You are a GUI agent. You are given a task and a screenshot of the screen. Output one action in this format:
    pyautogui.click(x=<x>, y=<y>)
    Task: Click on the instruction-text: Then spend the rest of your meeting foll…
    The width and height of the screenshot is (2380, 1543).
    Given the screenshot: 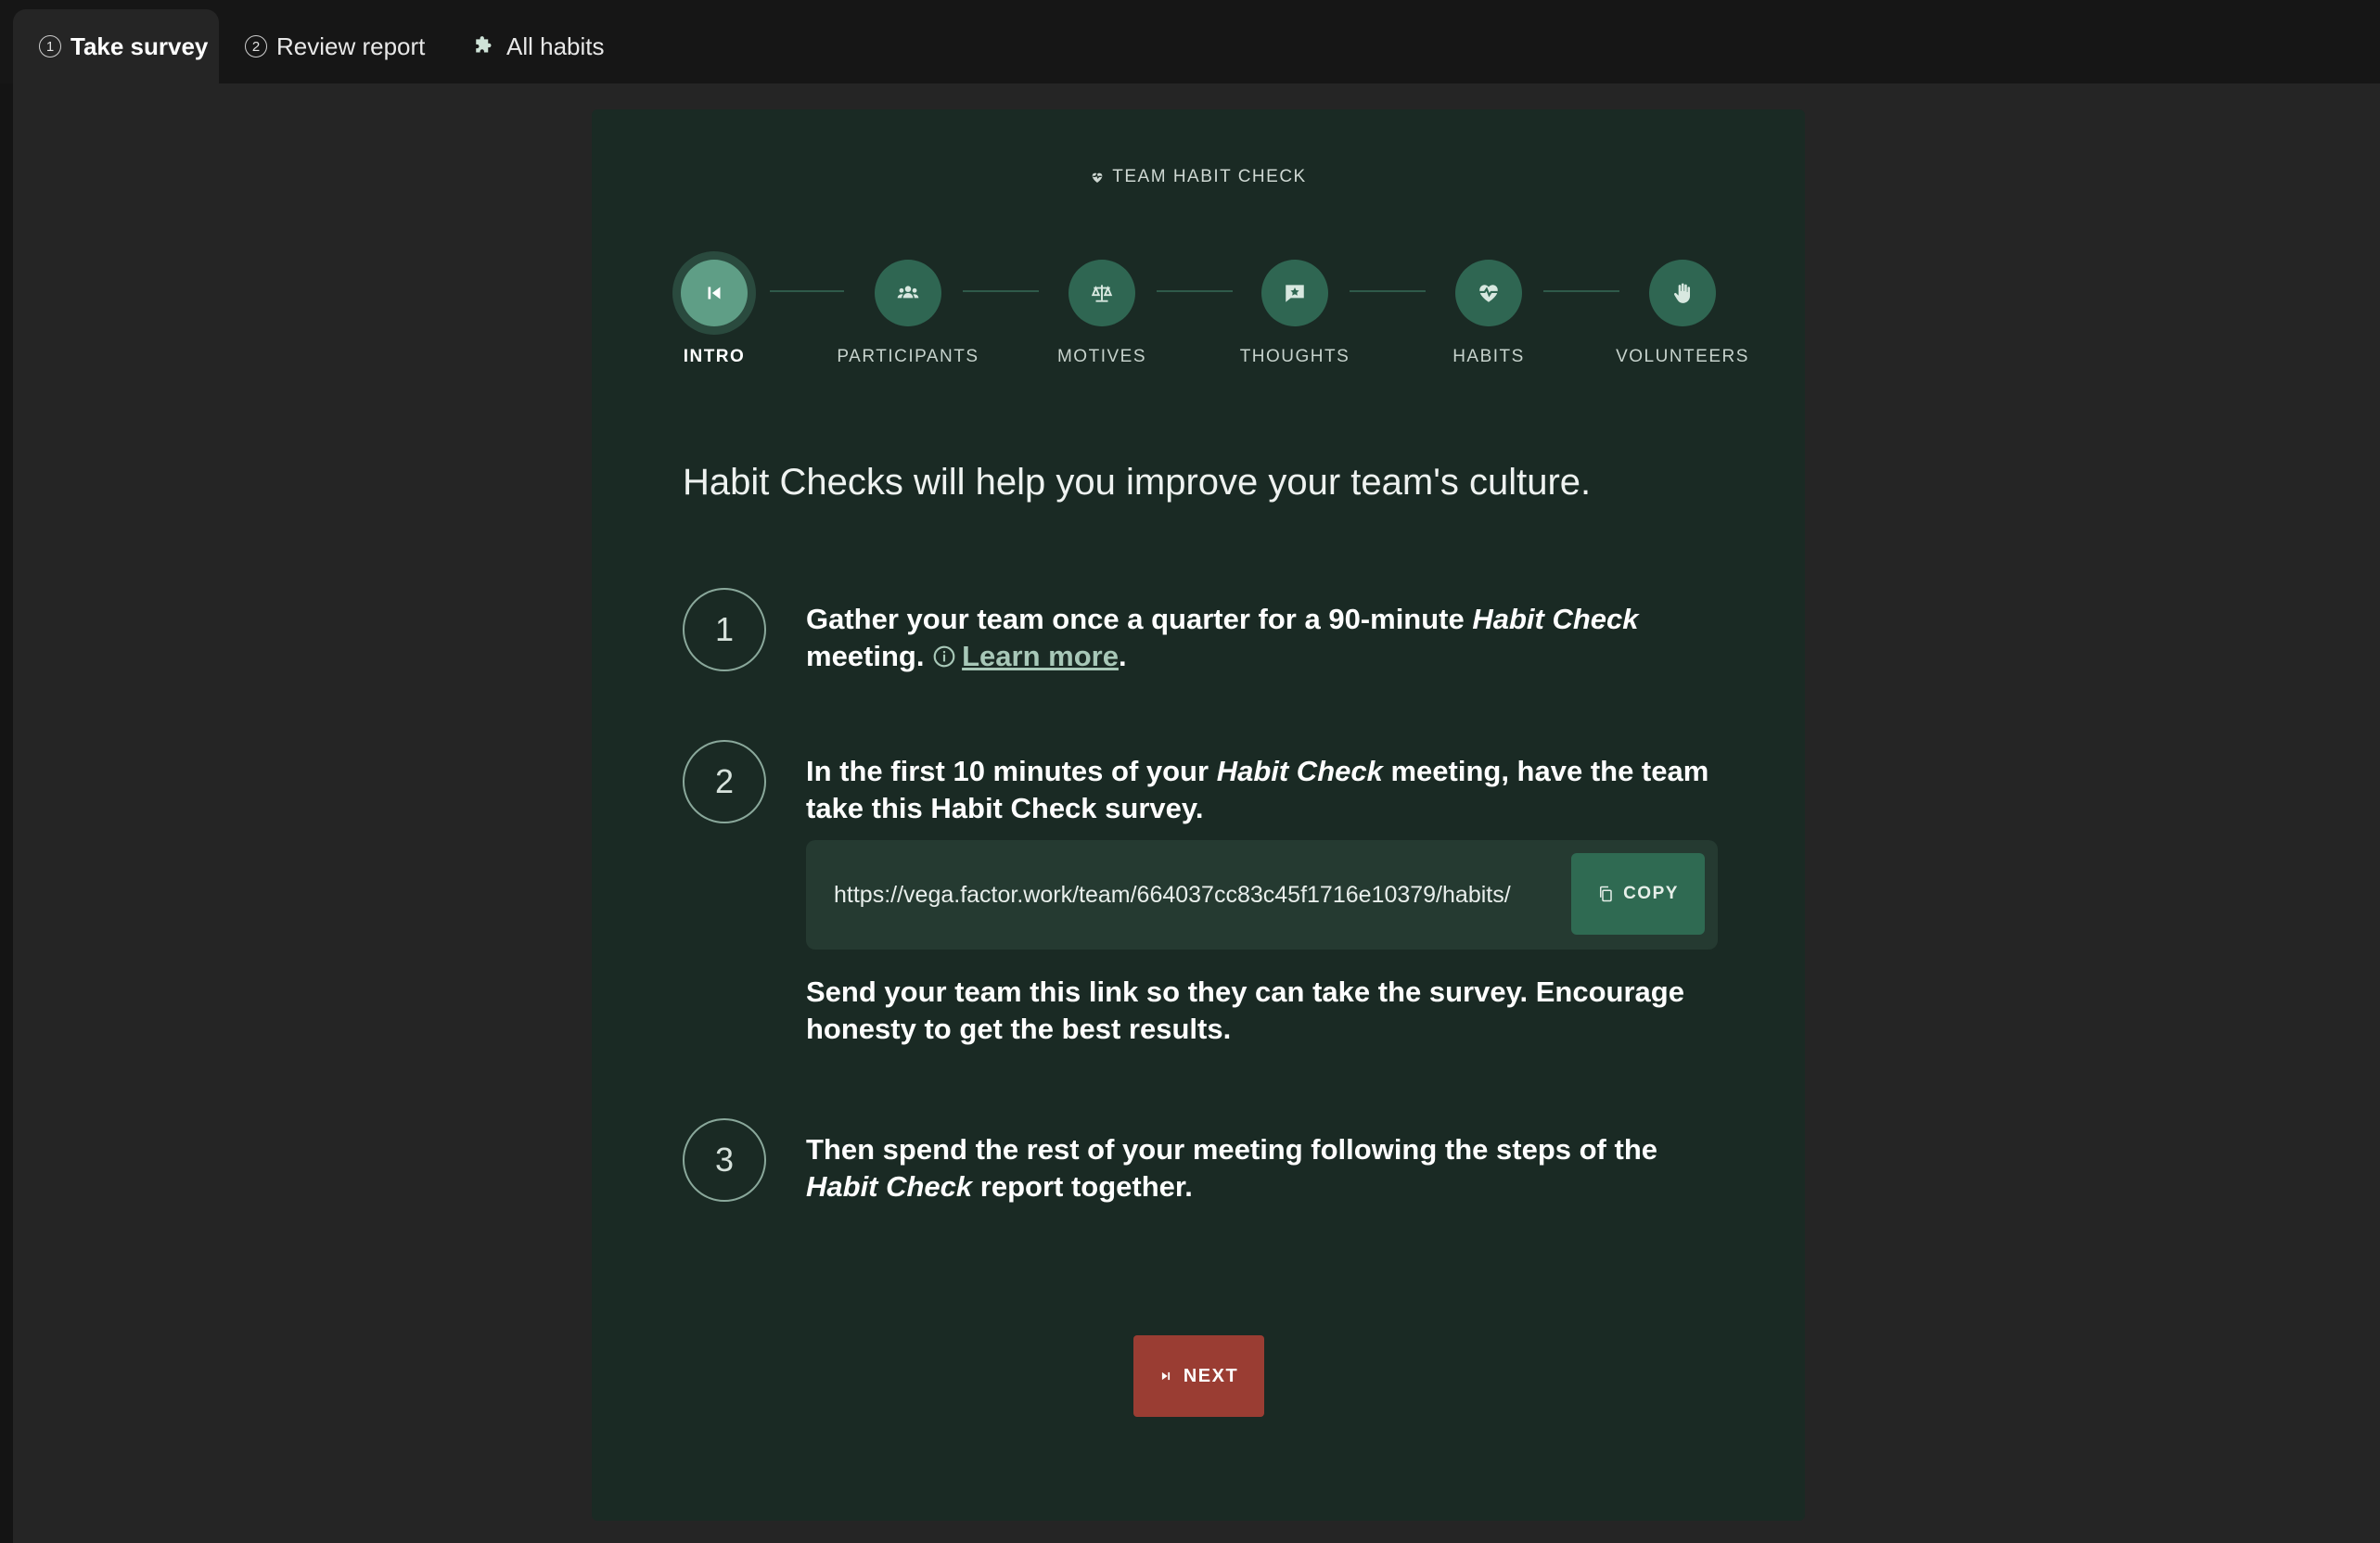 What is the action you would take?
    pyautogui.click(x=1231, y=1168)
    